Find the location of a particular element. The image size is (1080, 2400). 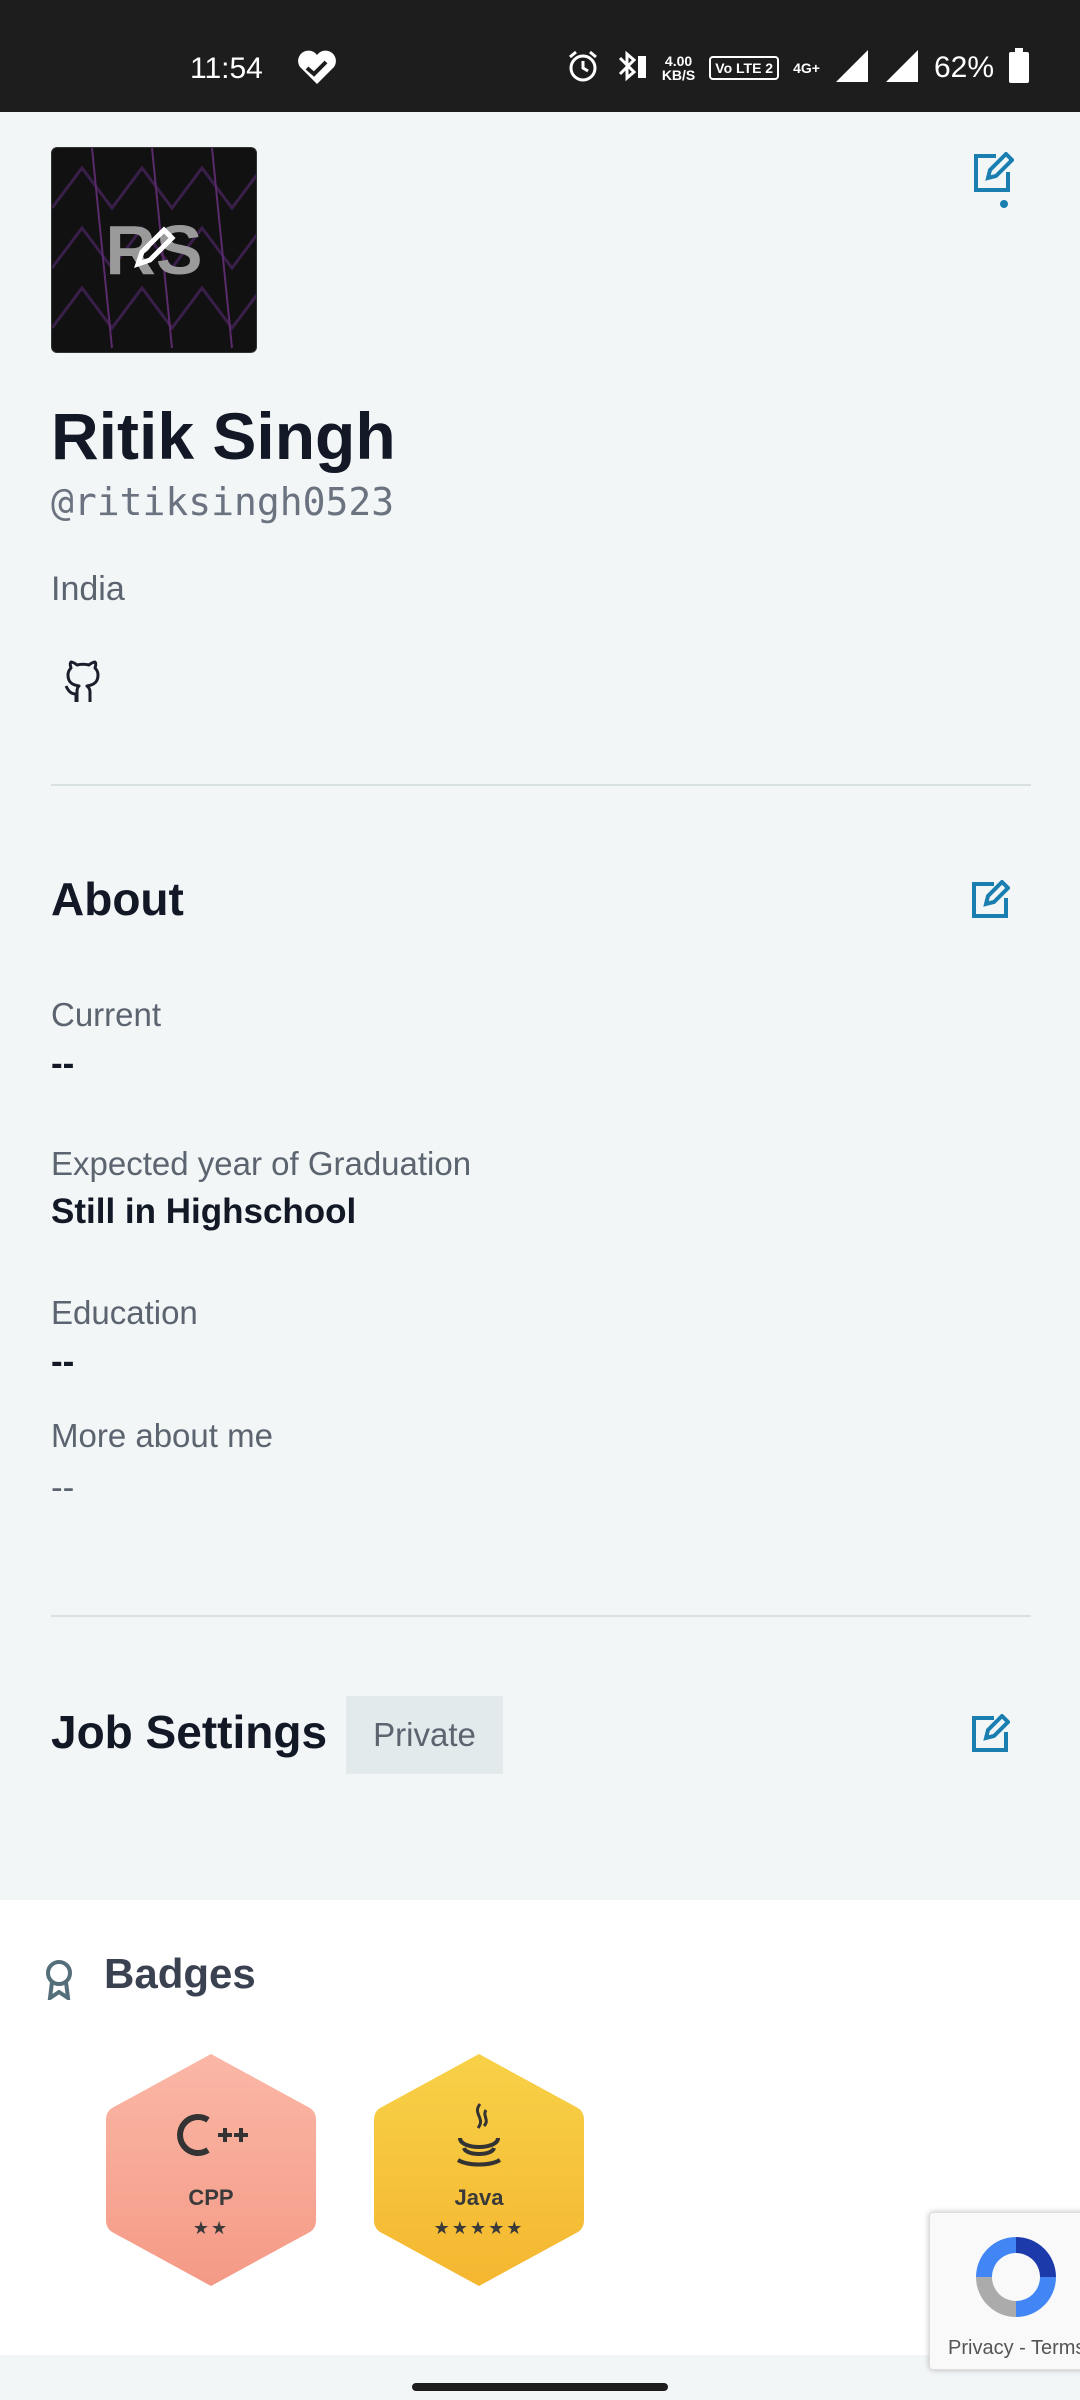

status-time: 11:54 is located at coordinates (226, 68).